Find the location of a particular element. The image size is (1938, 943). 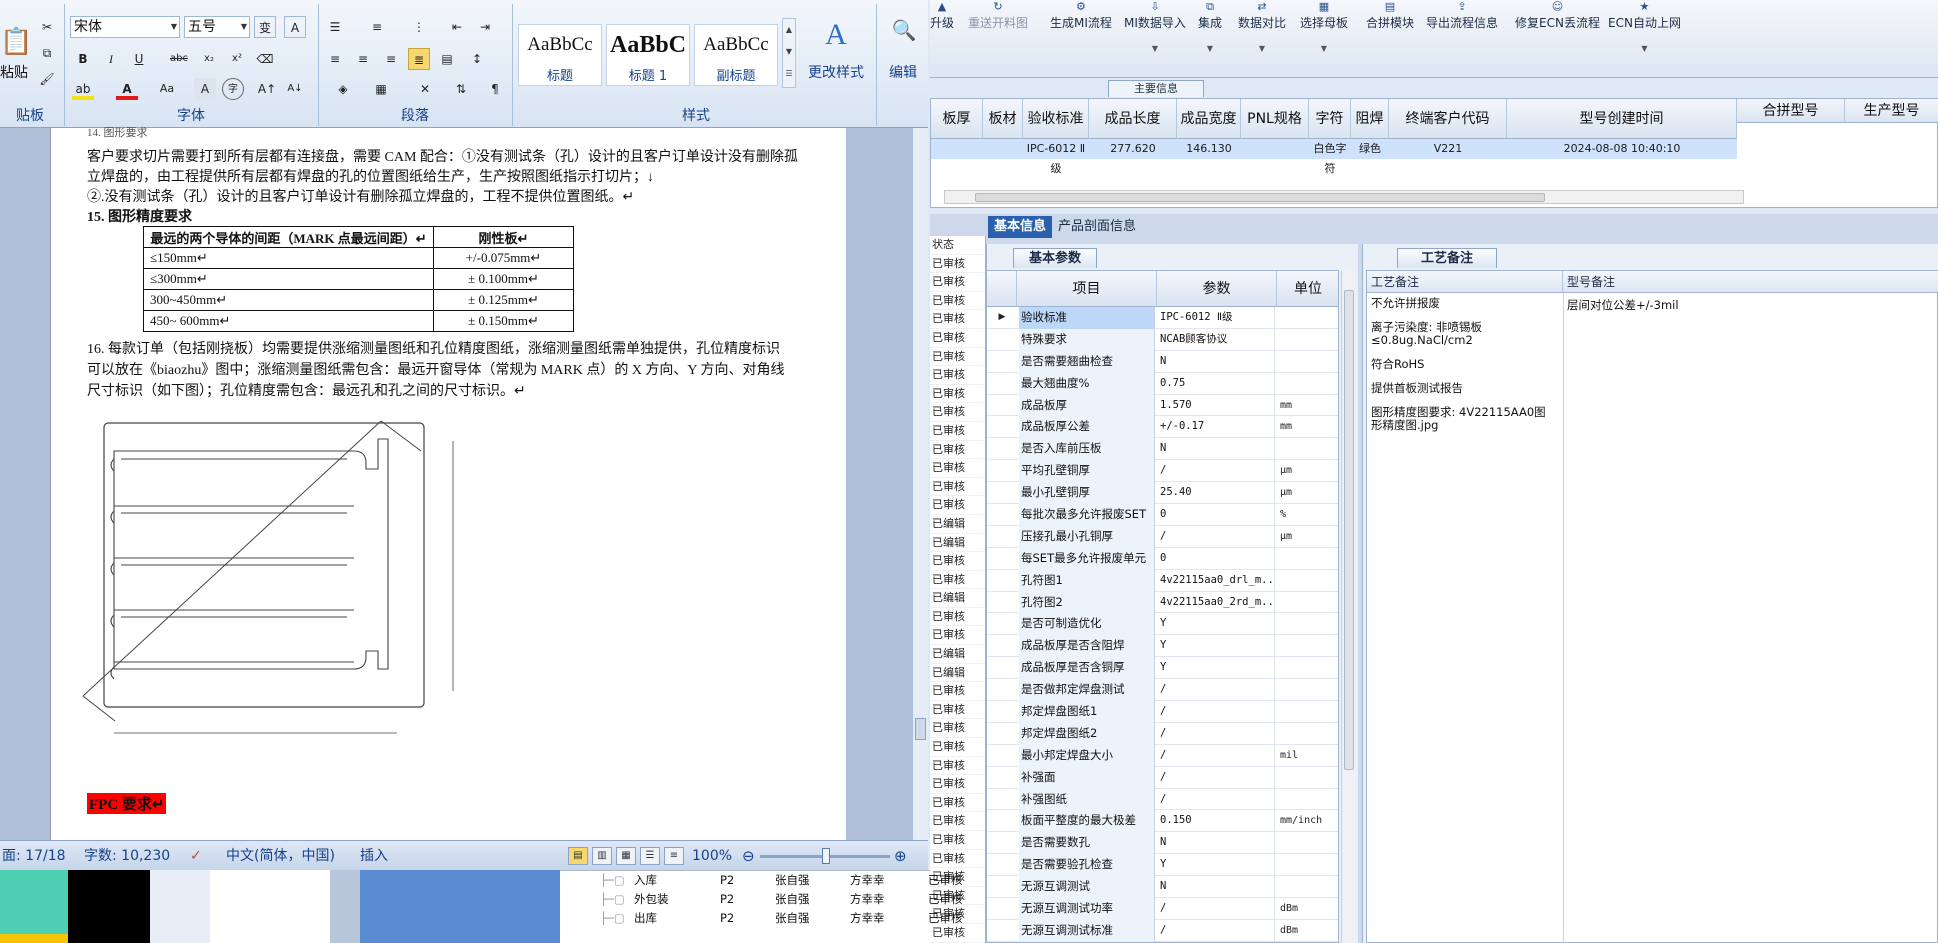

find-icon: 🔍 is located at coordinates (904, 30).